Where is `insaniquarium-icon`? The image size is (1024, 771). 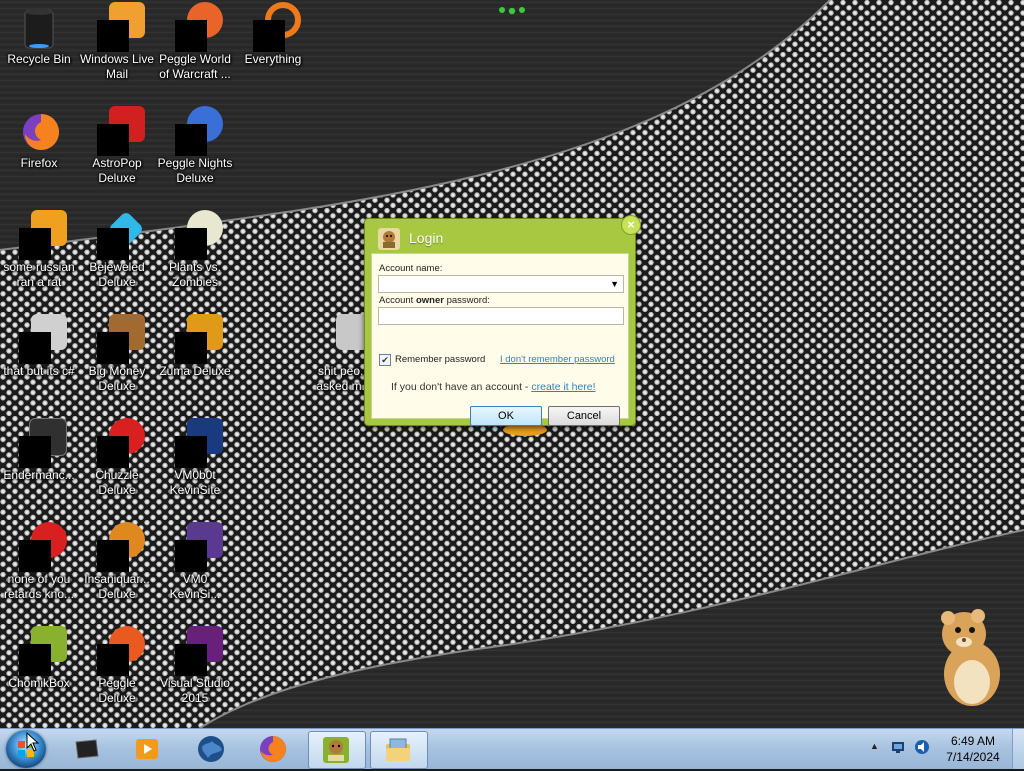 insaniquarium-icon is located at coordinates (121, 547).